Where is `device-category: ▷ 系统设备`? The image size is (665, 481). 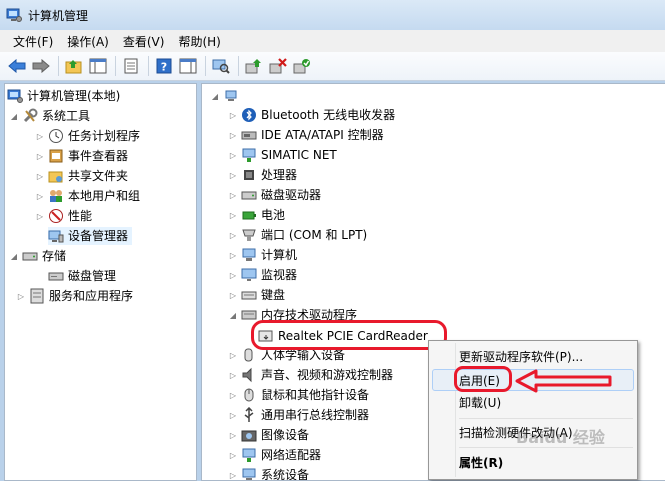
device-category: ▷ 系统设备 is located at coordinates (269, 473).